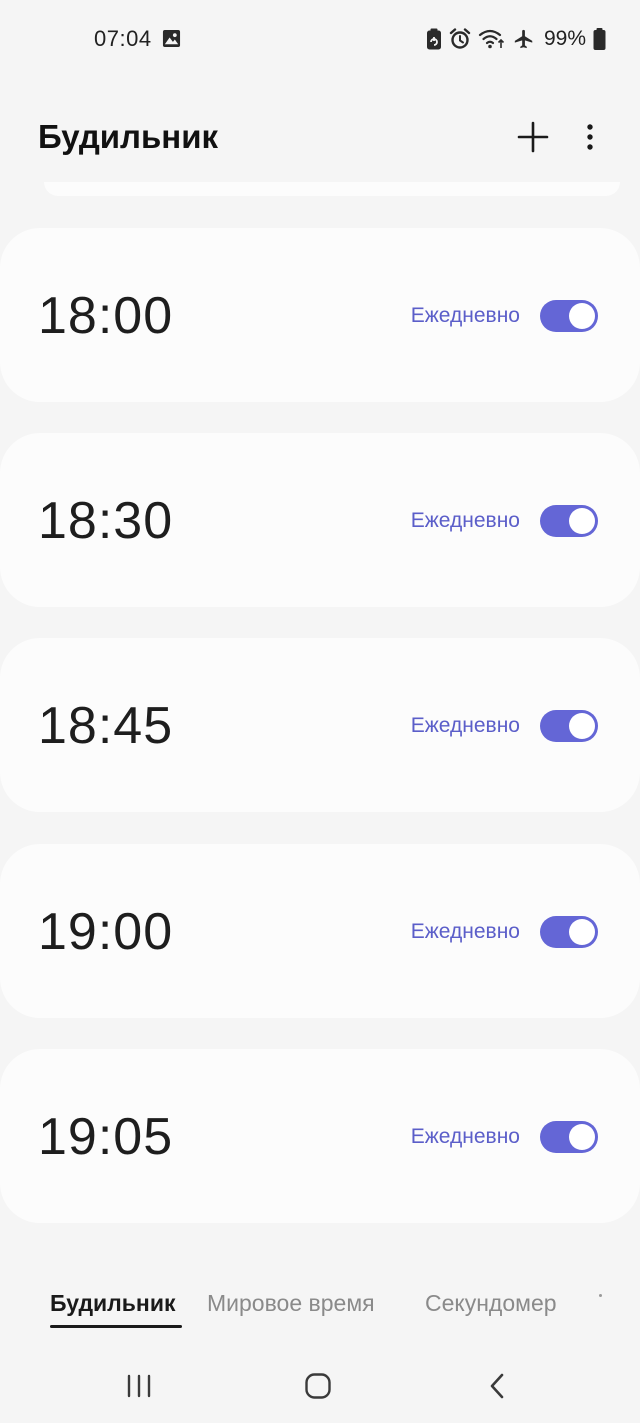 The image size is (640, 1423). Describe the element at coordinates (106, 316) in the screenshot. I see `alarm-time: 18:00` at that location.